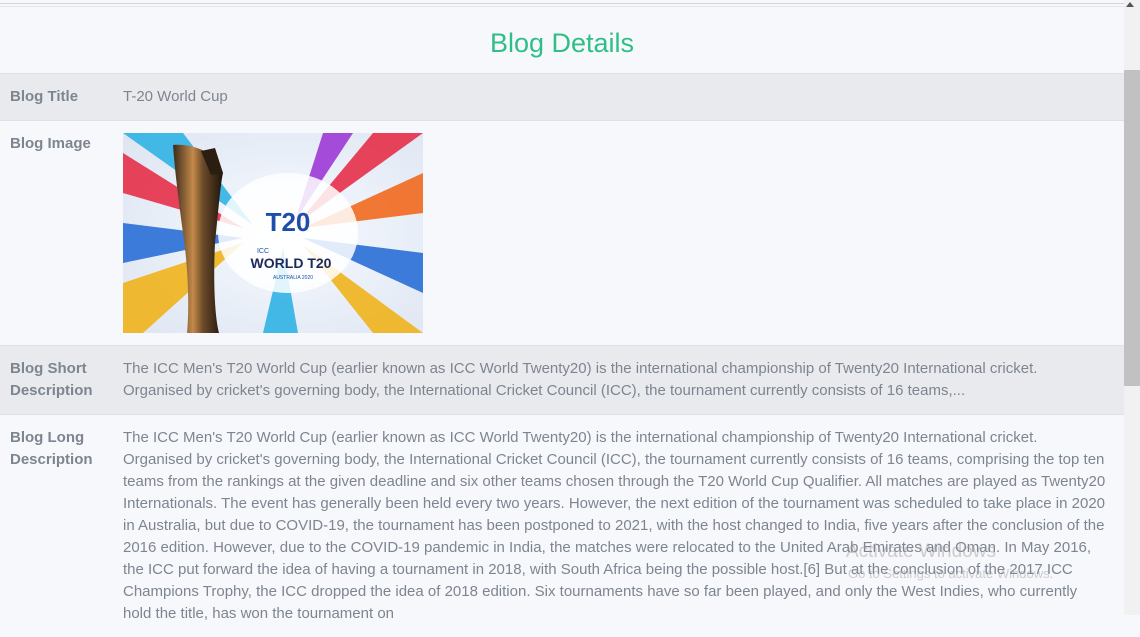 The height and width of the screenshot is (637, 1140). I want to click on top-border-secondary, so click(562, 6).